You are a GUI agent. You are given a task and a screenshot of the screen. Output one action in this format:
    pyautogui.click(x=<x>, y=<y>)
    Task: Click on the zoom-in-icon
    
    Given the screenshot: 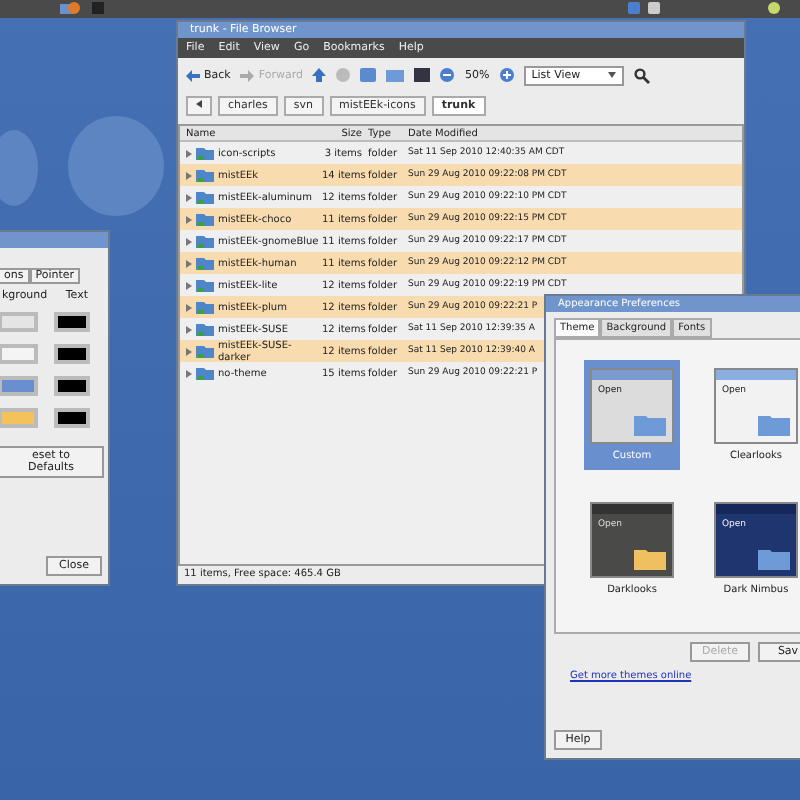 What is the action you would take?
    pyautogui.click(x=506, y=75)
    